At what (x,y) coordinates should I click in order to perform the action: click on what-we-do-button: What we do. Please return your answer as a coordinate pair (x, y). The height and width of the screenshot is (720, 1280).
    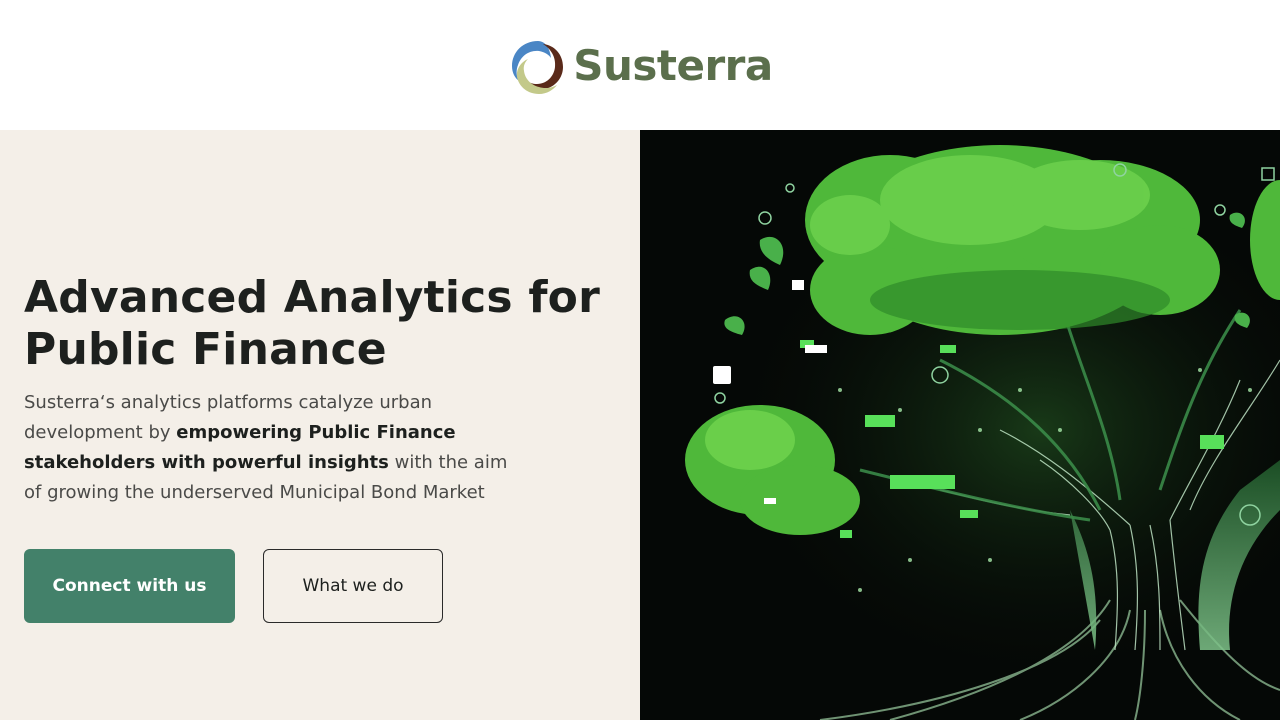
    Looking at the image, I should click on (353, 586).